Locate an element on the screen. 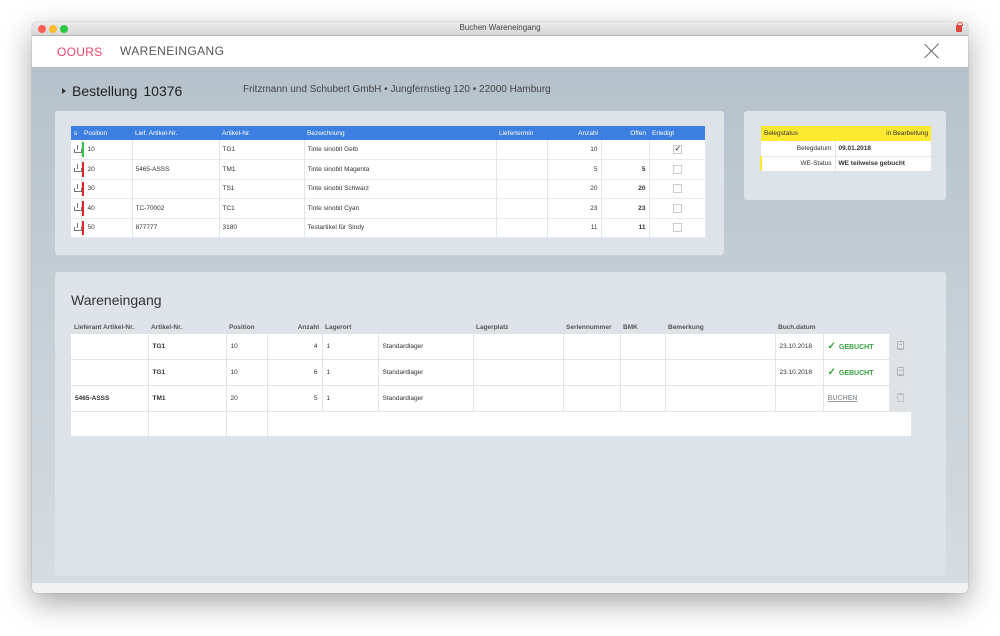 This screenshot has height=636, width=1000. order-heading: Bestellung 10376 is located at coordinates (122, 91).